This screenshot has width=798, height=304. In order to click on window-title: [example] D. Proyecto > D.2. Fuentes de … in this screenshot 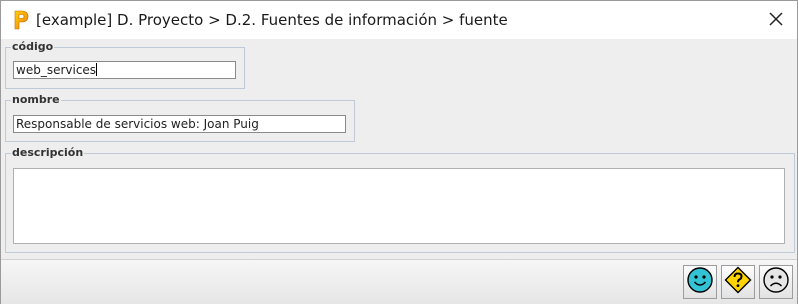, I will do `click(272, 20)`.